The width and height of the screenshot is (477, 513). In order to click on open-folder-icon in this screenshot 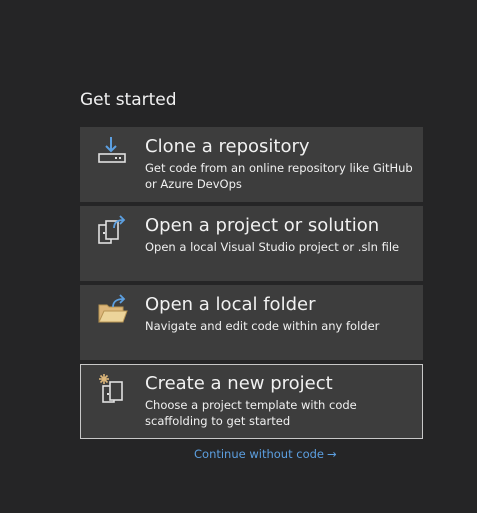, I will do `click(112, 309)`.